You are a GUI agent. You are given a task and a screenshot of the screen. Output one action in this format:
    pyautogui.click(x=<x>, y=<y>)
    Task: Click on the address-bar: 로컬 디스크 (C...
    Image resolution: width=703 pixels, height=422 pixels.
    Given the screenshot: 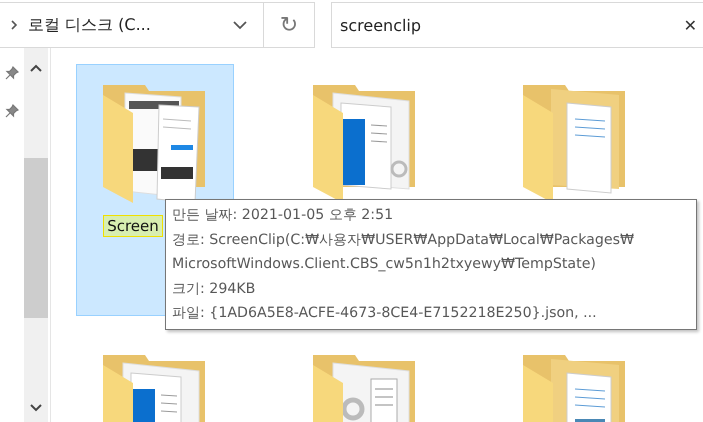 What is the action you would take?
    pyautogui.click(x=132, y=25)
    